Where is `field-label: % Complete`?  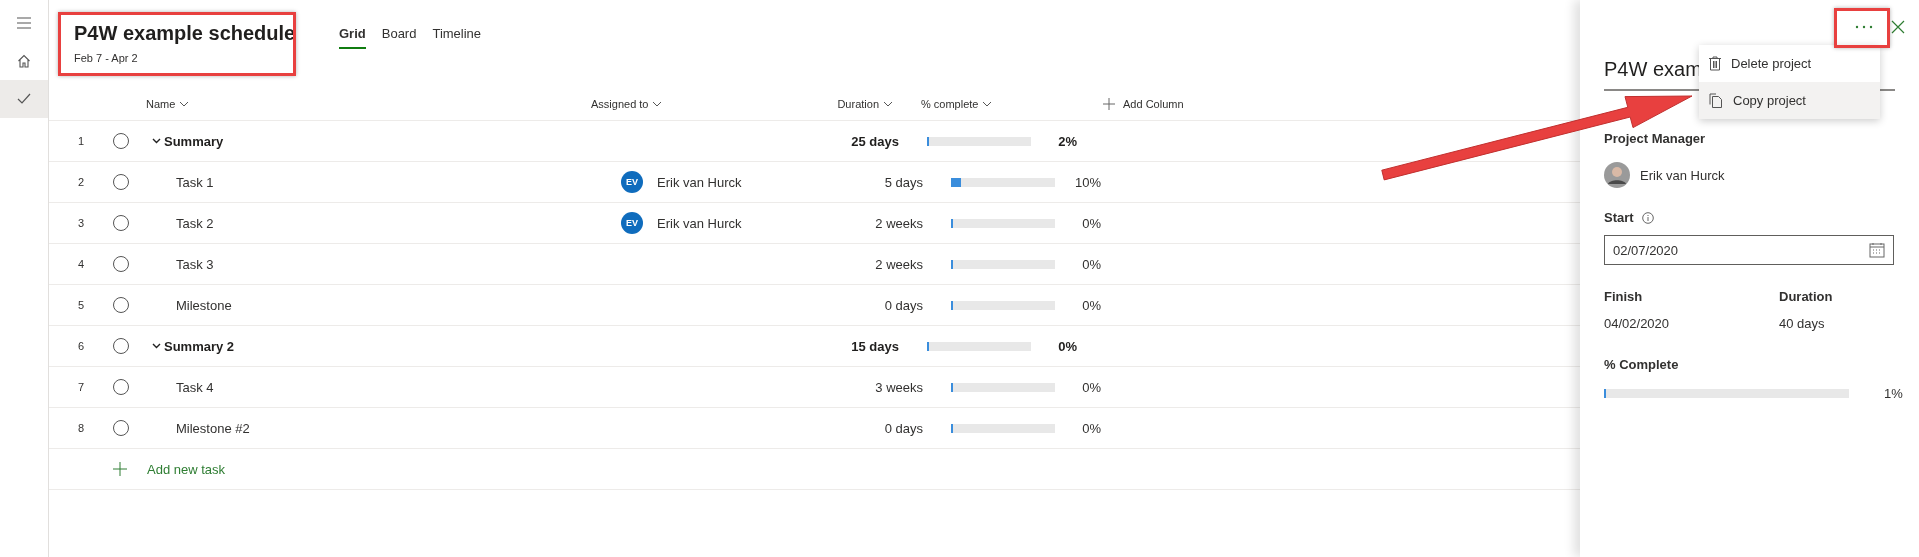 field-label: % Complete is located at coordinates (1642, 364).